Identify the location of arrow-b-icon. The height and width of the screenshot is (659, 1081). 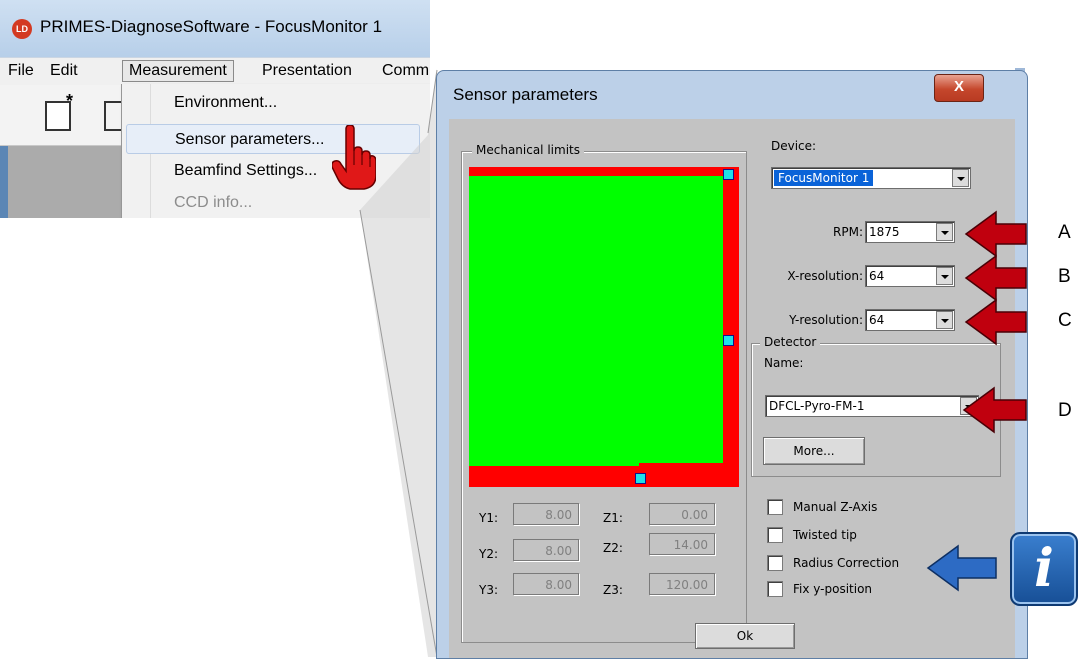
(995, 278).